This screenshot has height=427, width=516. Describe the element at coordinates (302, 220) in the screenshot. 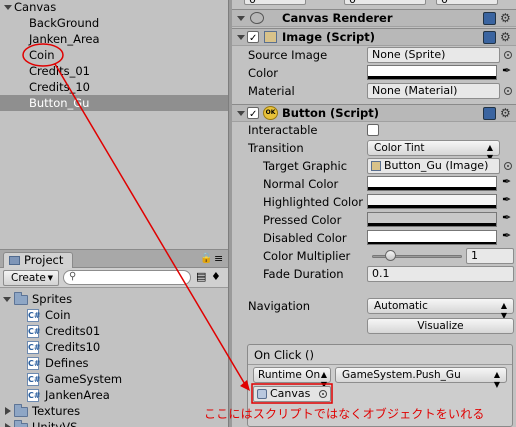

I see `pressed-color-label: Pressed Color` at that location.